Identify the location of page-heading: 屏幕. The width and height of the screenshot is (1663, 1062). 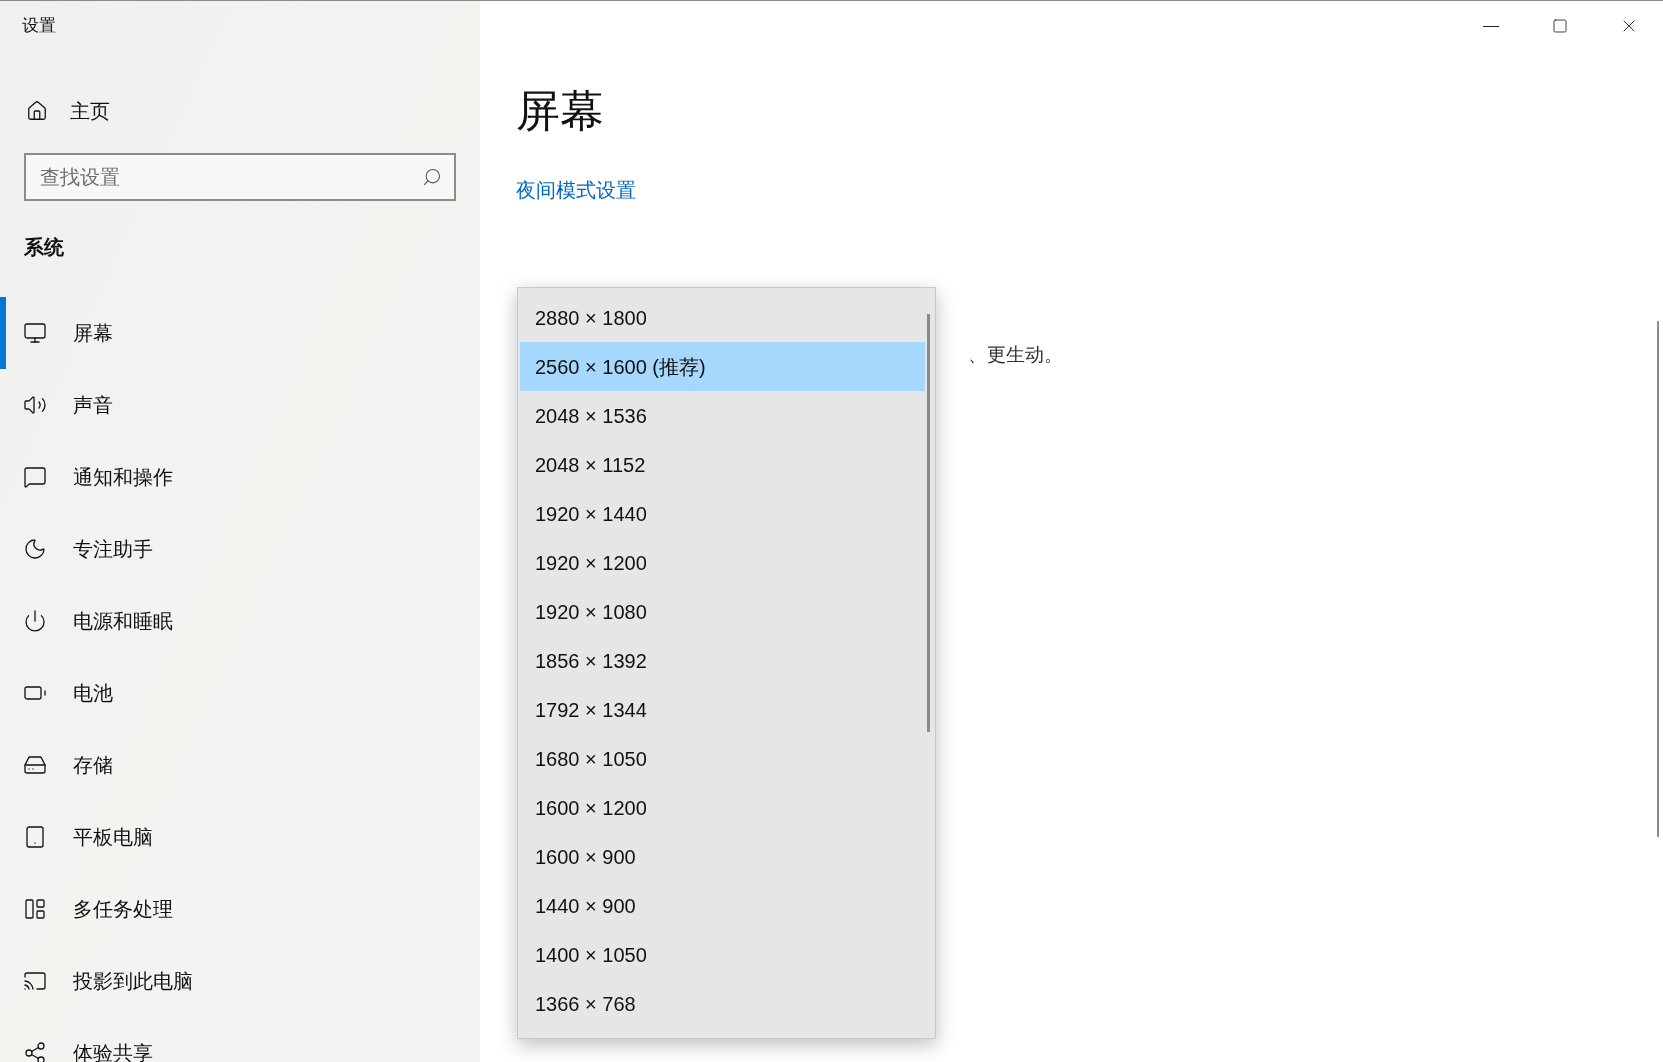
(560, 111).